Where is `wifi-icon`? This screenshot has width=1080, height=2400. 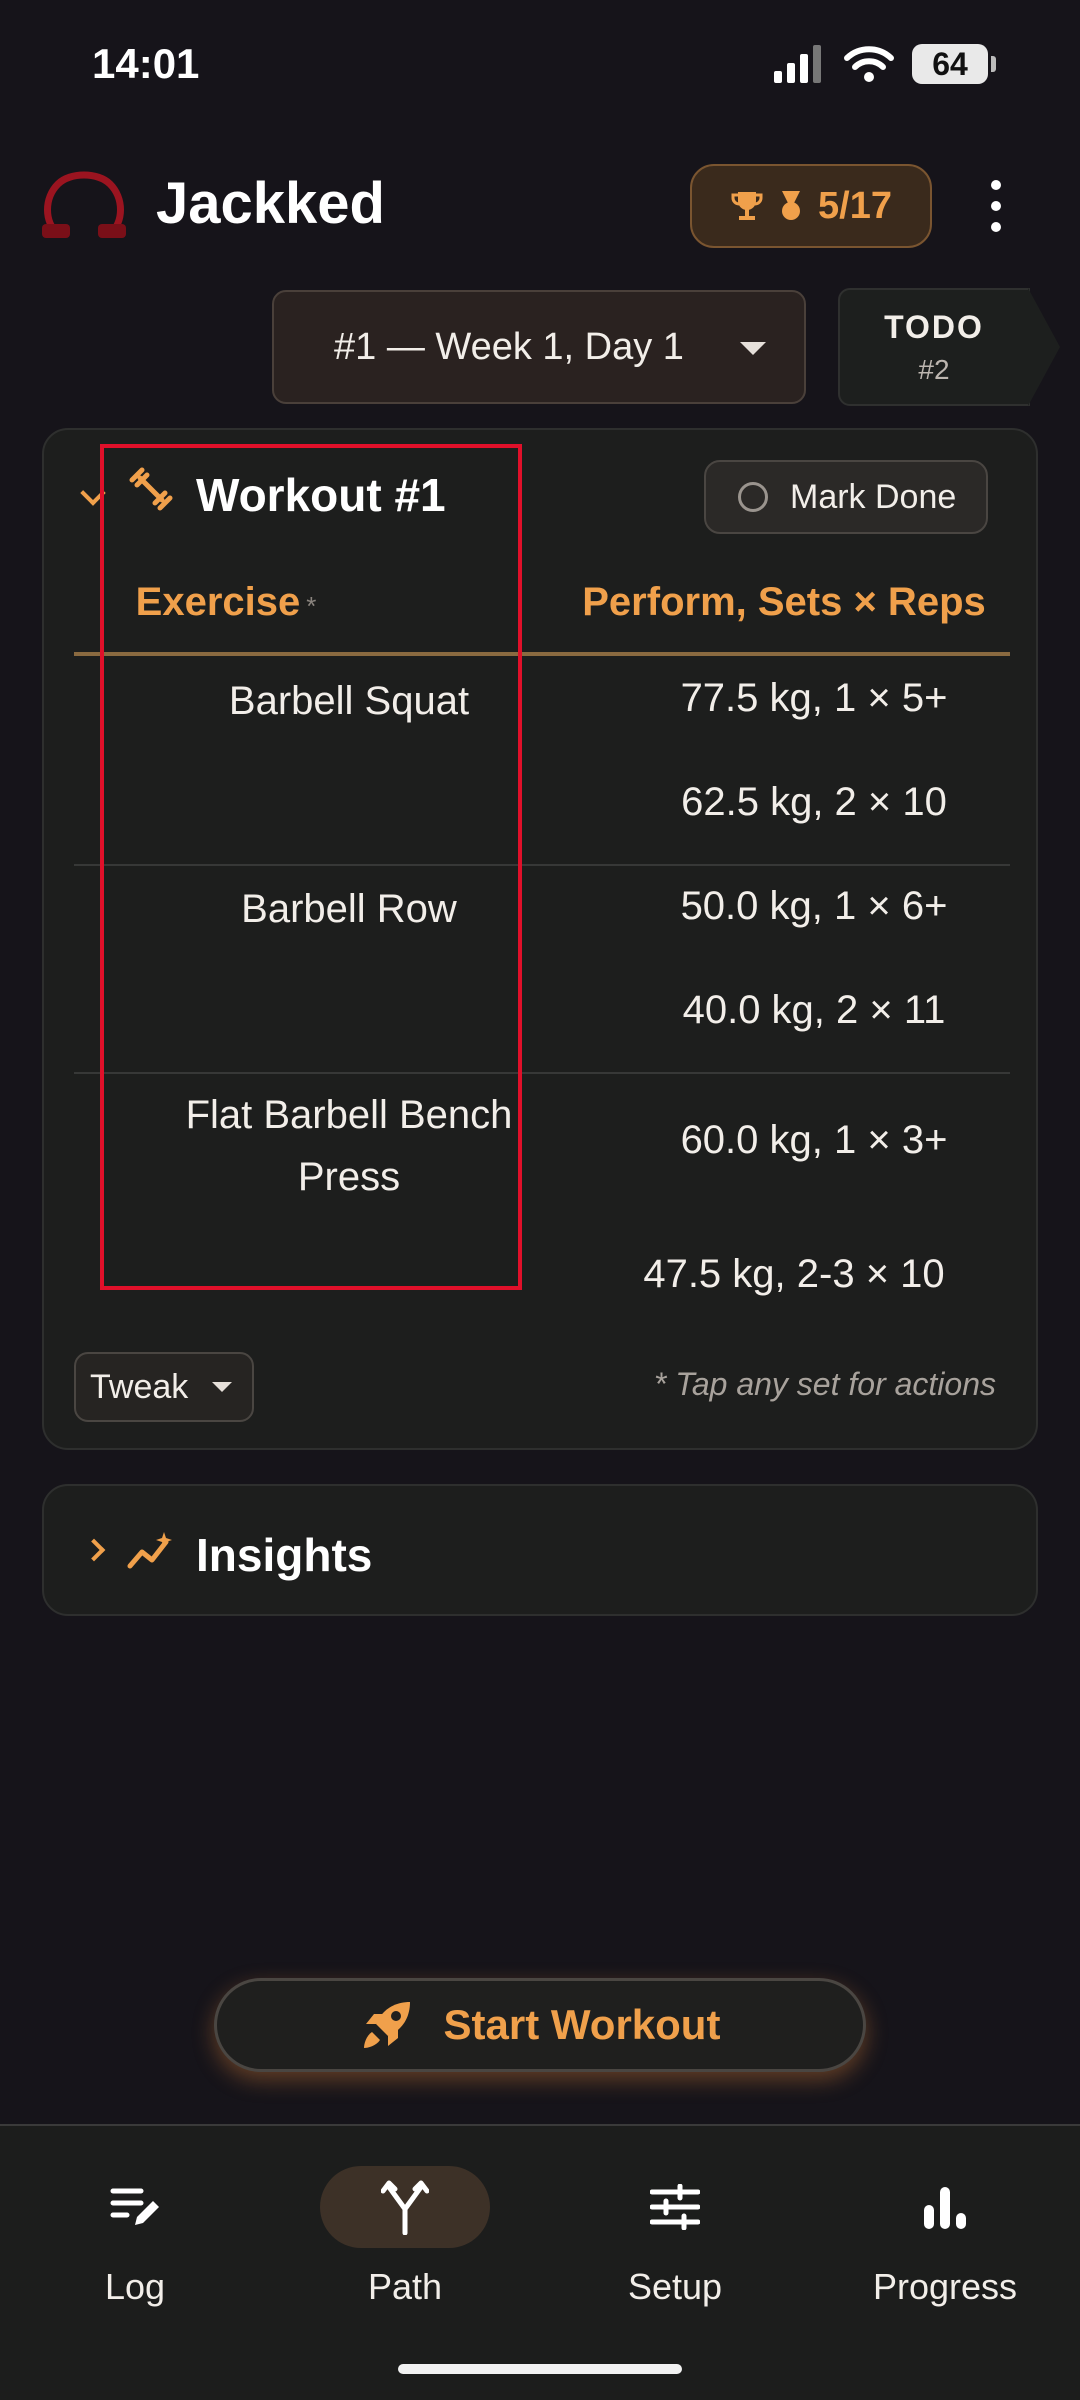 wifi-icon is located at coordinates (869, 64).